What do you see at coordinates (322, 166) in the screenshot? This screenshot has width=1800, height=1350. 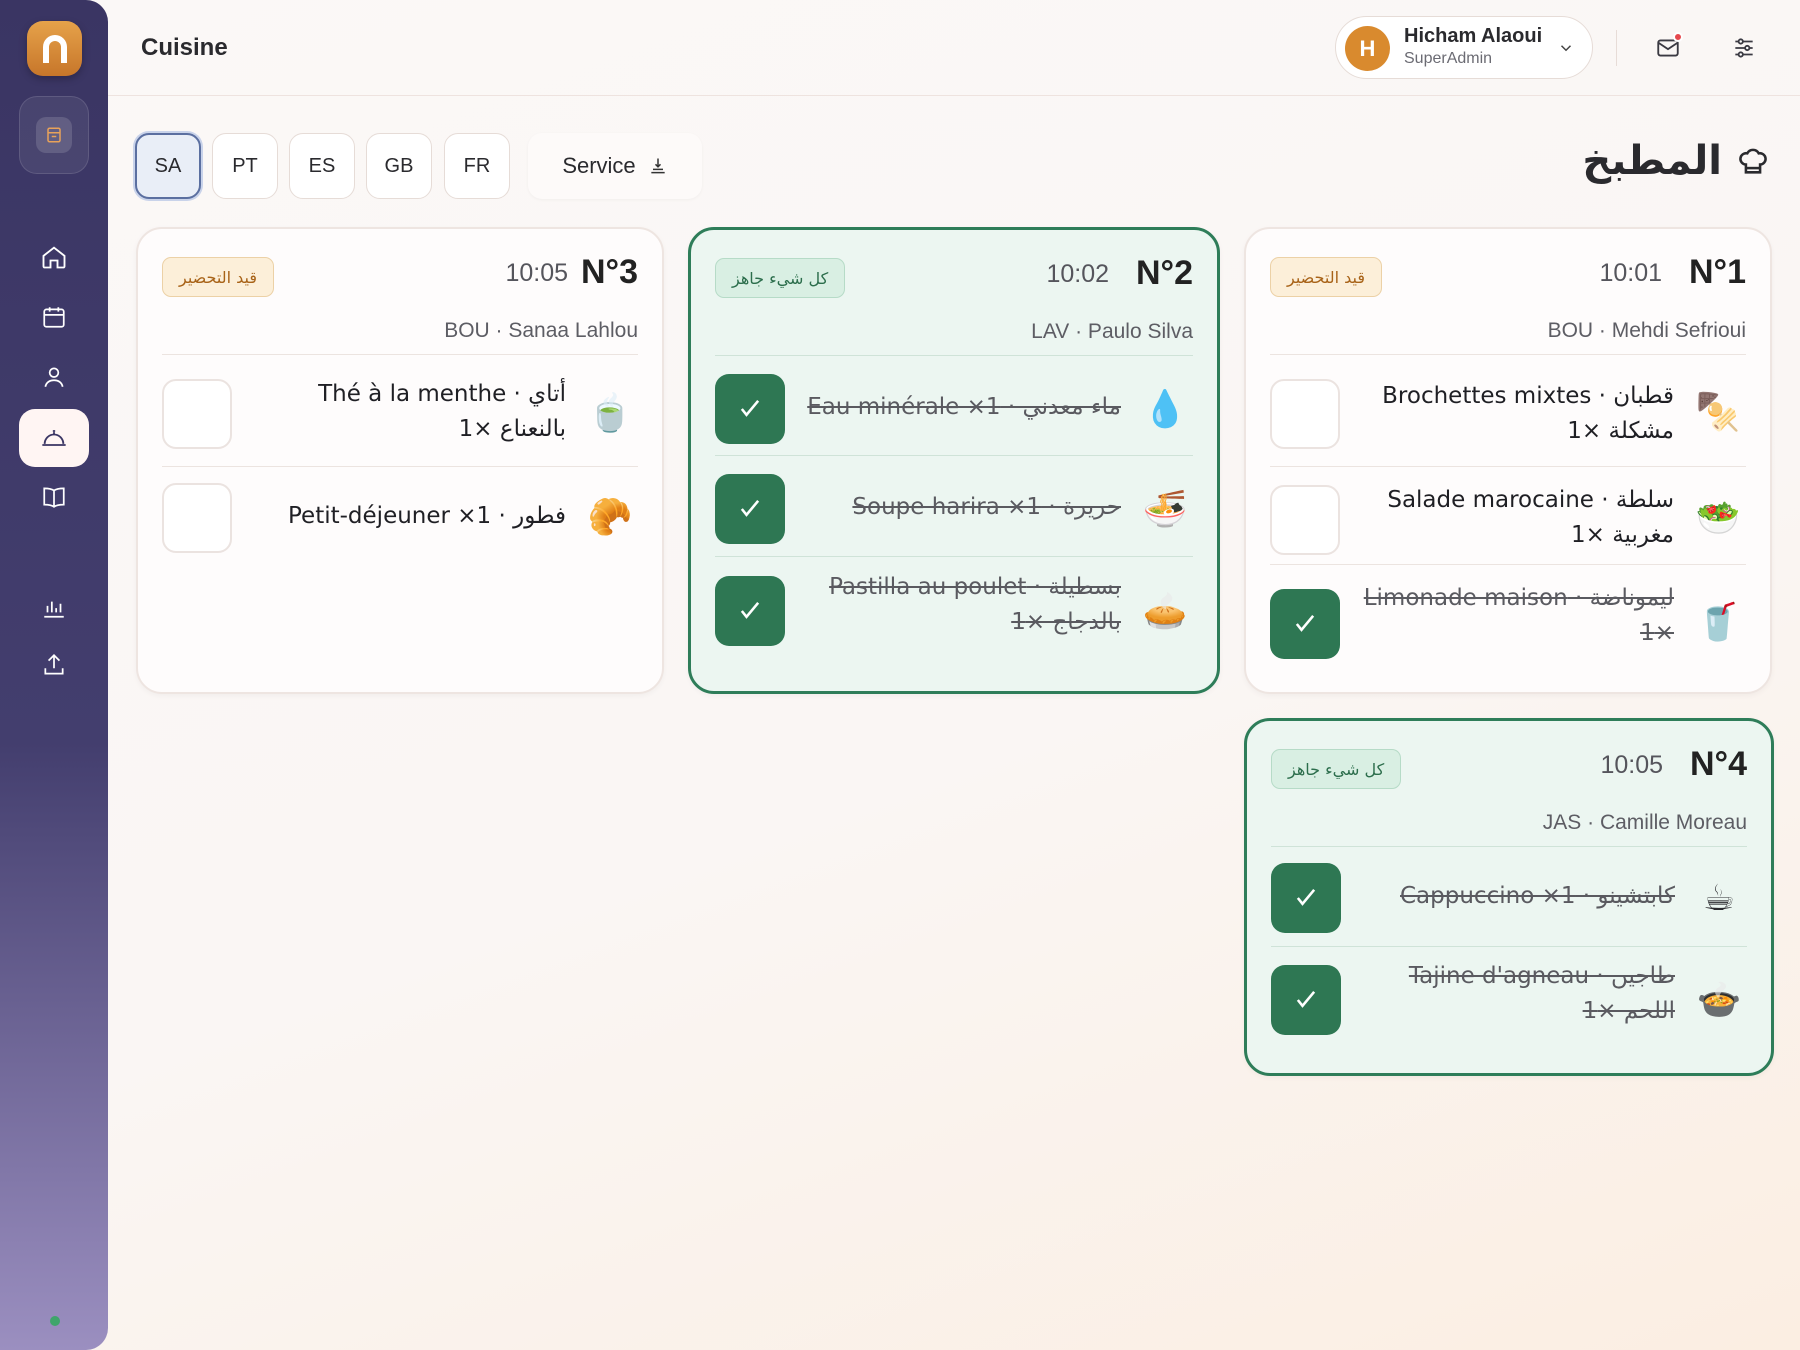 I see `lang-filter-es: ES` at bounding box center [322, 166].